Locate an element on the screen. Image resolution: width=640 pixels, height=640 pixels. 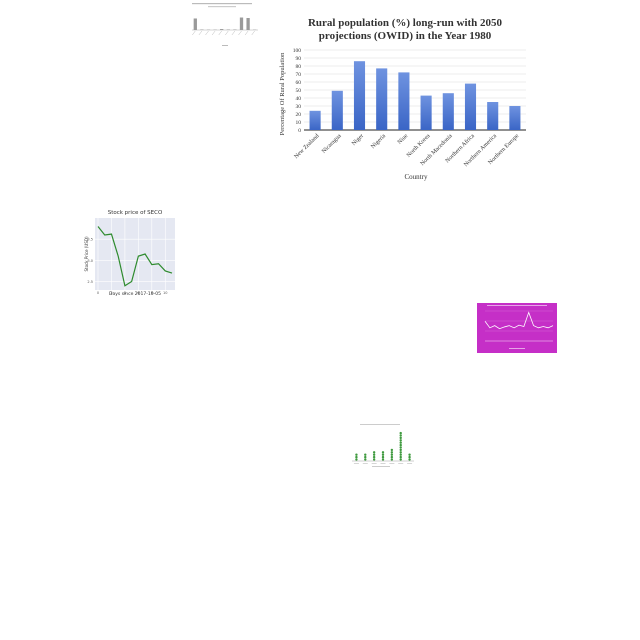
bar-northern-america is located at coordinates (493, 116).